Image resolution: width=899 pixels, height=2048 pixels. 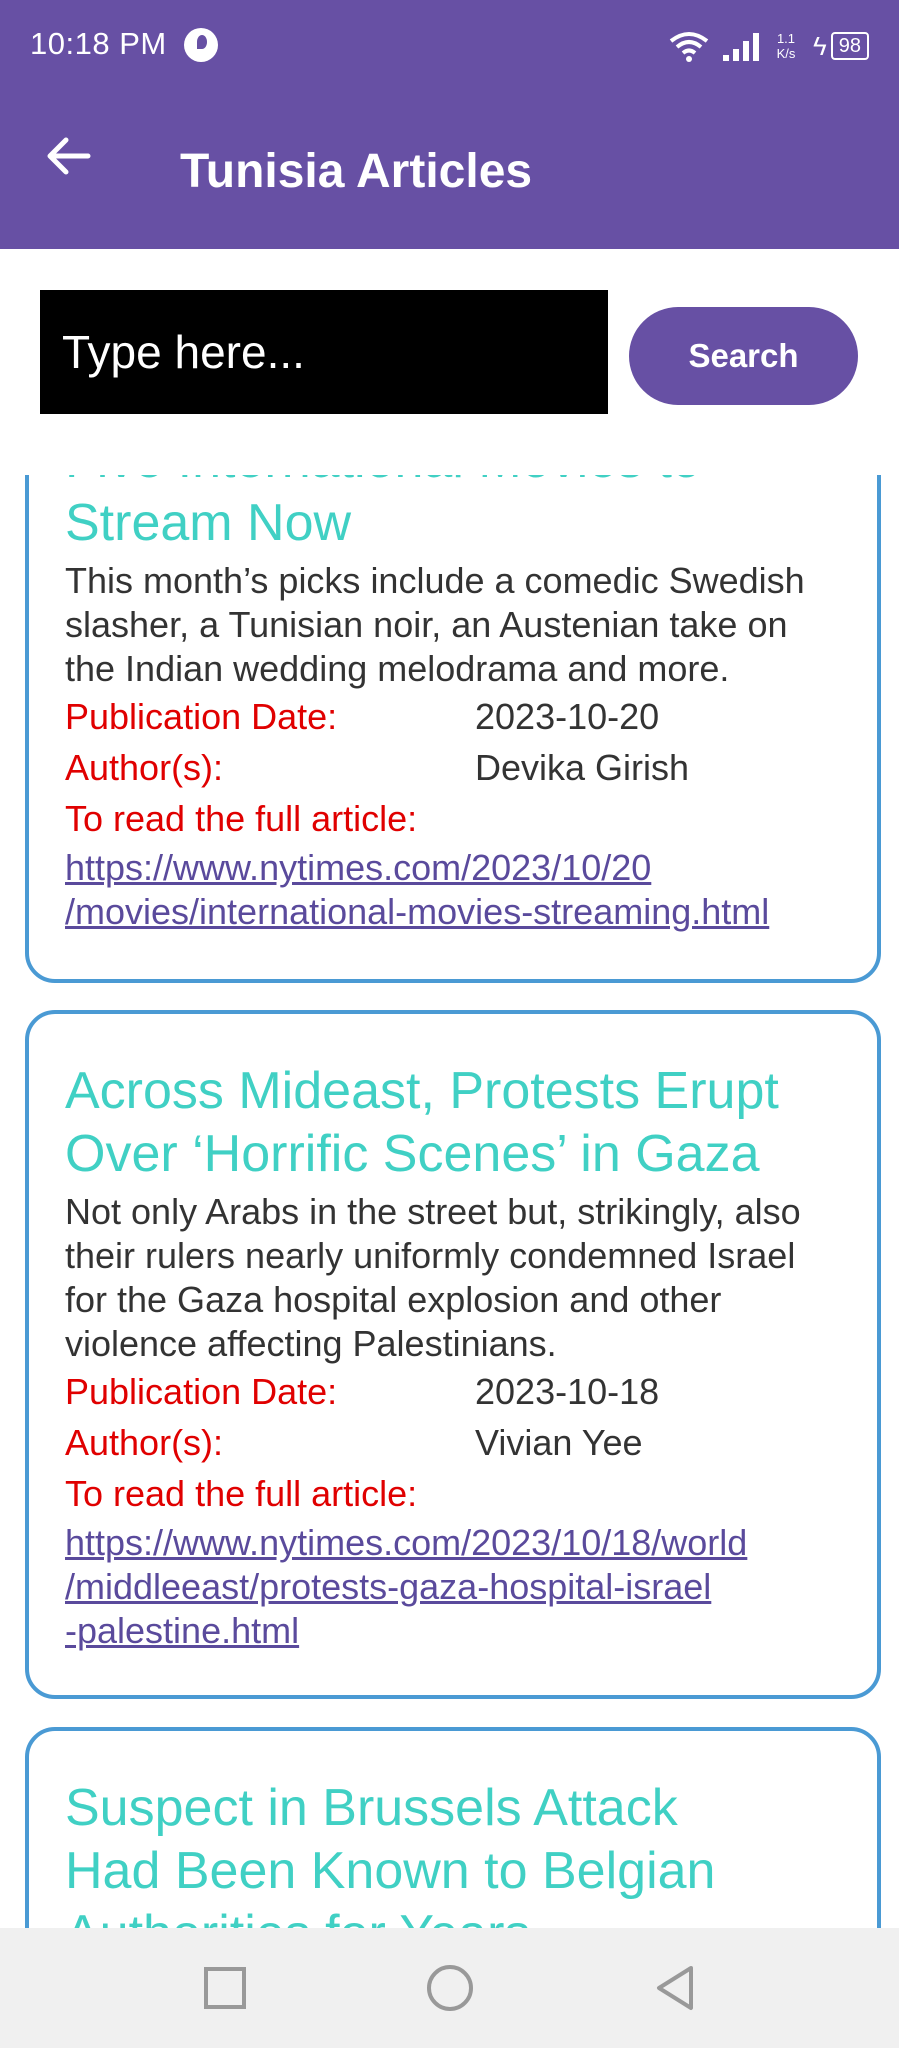 What do you see at coordinates (201, 45) in the screenshot?
I see `app-notification-icon` at bounding box center [201, 45].